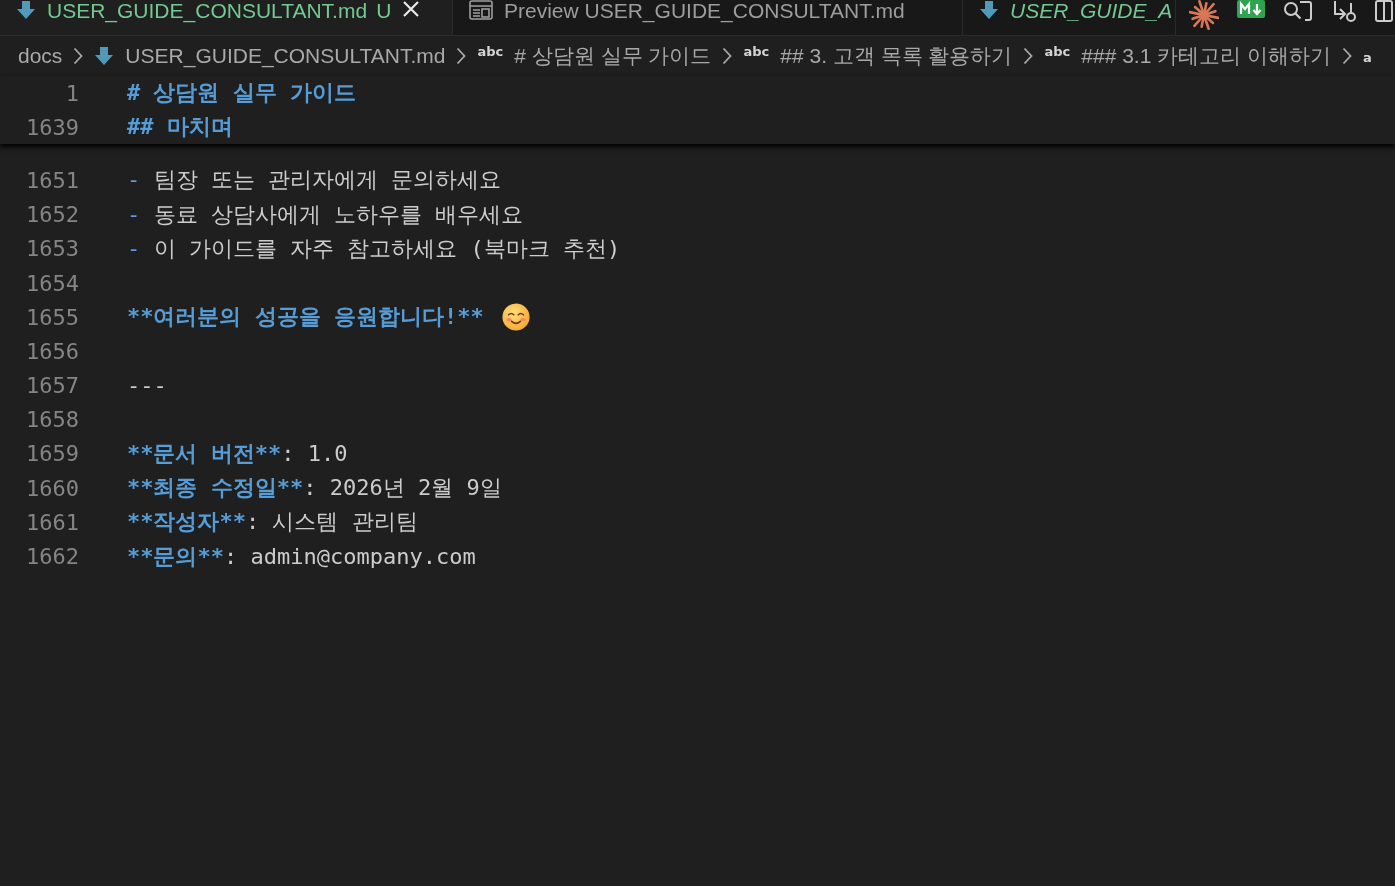  I want to click on code-line: - 동료 상담사에게 노하우를 배우세요, so click(325, 214).